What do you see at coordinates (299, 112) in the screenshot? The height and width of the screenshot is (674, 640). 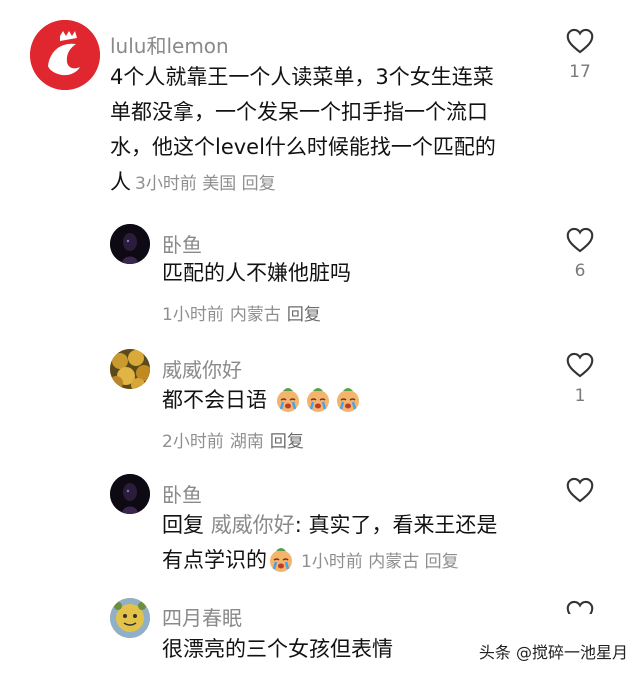 I see `comment-text-line: 单都没拿，一个发呆一个扣手指一个流口` at bounding box center [299, 112].